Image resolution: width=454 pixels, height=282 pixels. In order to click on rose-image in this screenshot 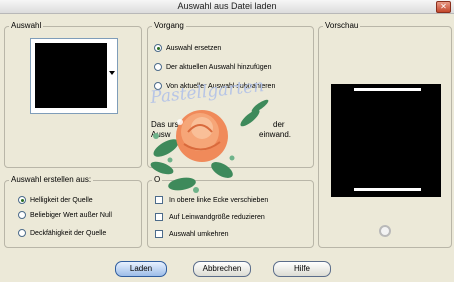, I will do `click(209, 146)`.